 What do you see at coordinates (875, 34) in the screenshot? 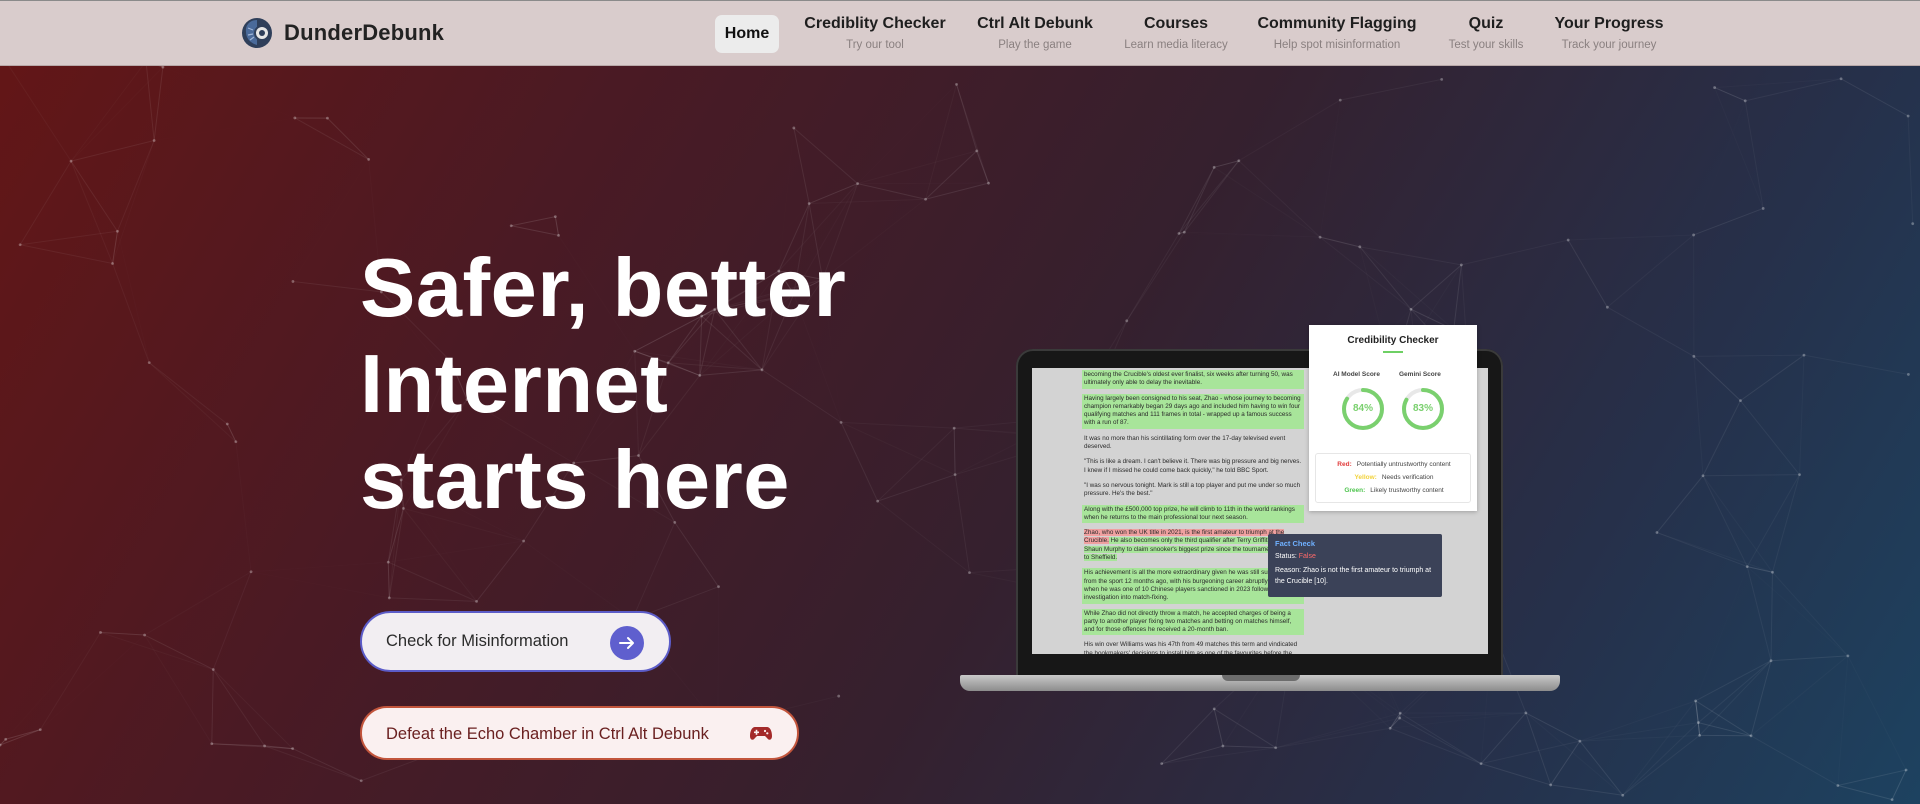
I see `nav-item-credibility-checker: Crediblity Checker Try our tool` at bounding box center [875, 34].